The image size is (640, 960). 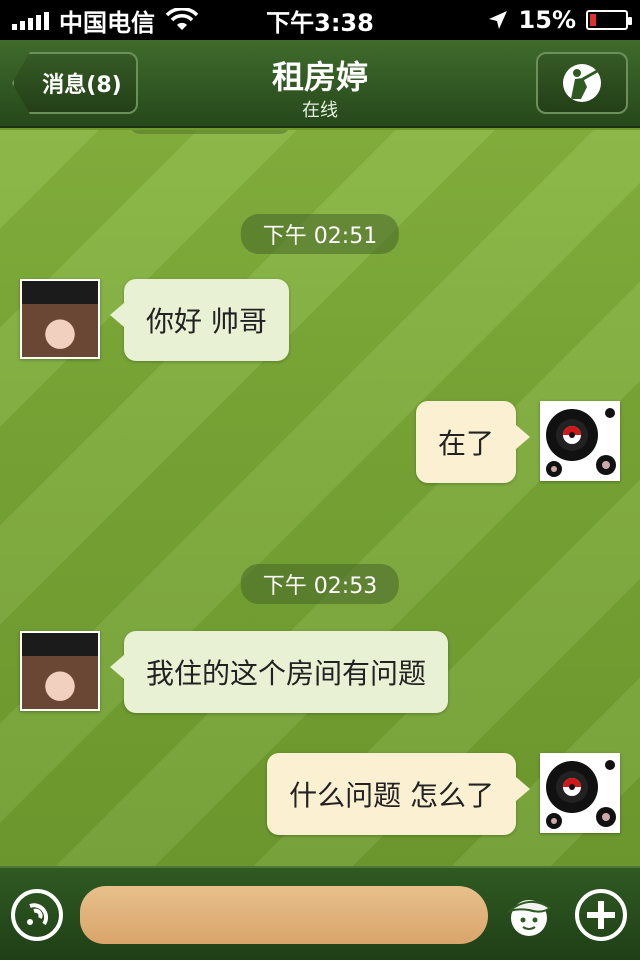 What do you see at coordinates (319, 77) in the screenshot?
I see `chat-title: 租房婷` at bounding box center [319, 77].